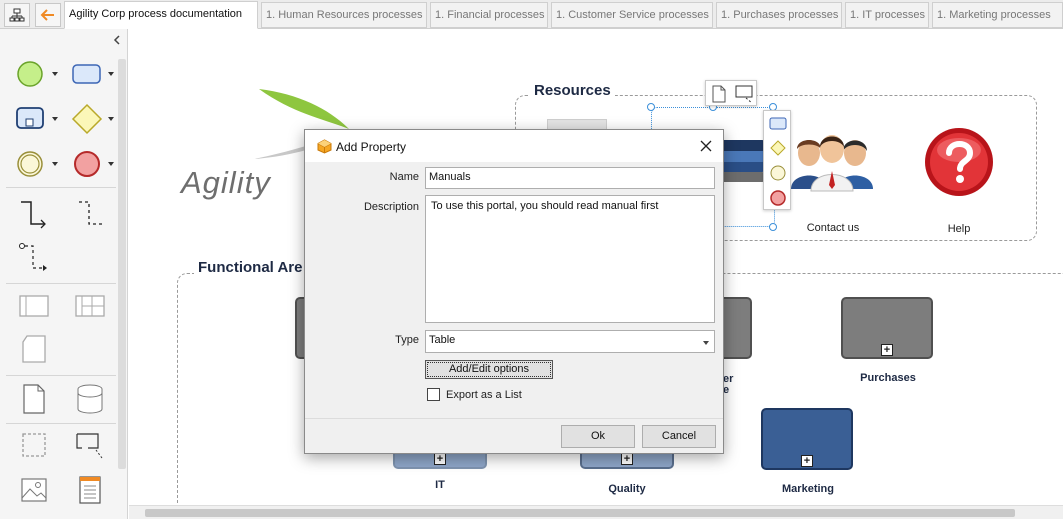 The width and height of the screenshot is (1063, 519). I want to click on dialog-close-button, so click(706, 146).